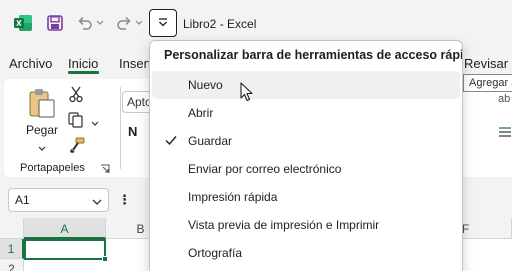 The width and height of the screenshot is (512, 271). I want to click on menu-item-guardar: Guardar, so click(306, 141).